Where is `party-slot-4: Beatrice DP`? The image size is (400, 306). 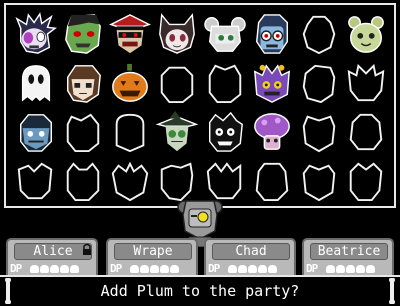
party-slot-4: Beatrice DP is located at coordinates (348, 258).